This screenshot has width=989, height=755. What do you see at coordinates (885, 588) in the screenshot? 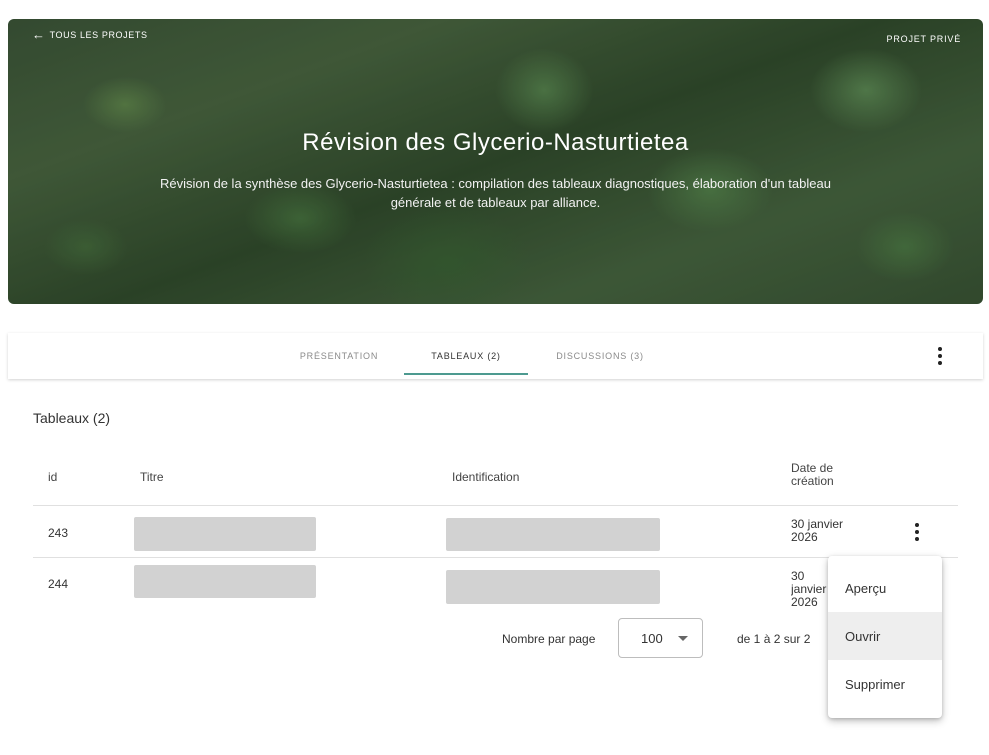
I see `menu-item-apercu: Aperçu` at bounding box center [885, 588].